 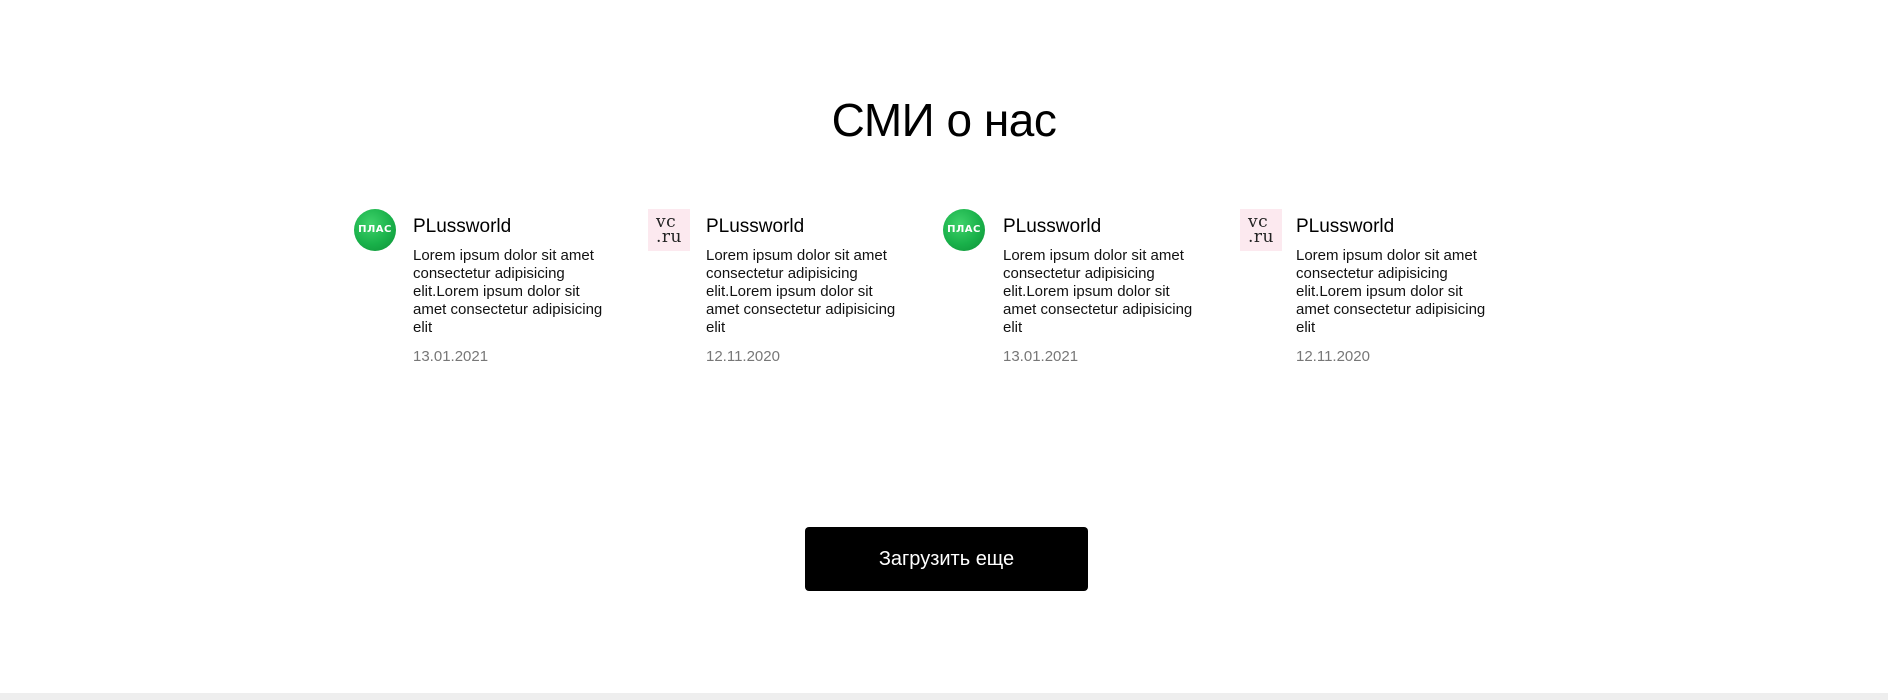 What do you see at coordinates (946, 559) in the screenshot?
I see `load-more-button: Загрузить еще` at bounding box center [946, 559].